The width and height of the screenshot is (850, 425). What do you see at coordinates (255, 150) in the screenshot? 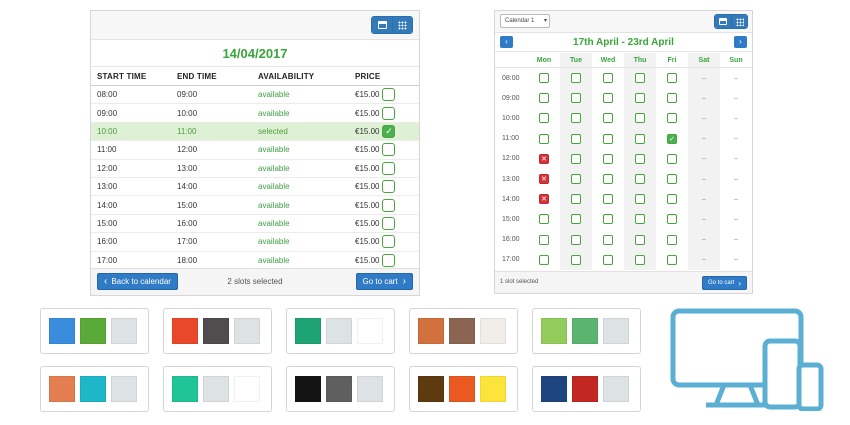
I see `slot-row: 11:00 12:00 available €15.00` at bounding box center [255, 150].